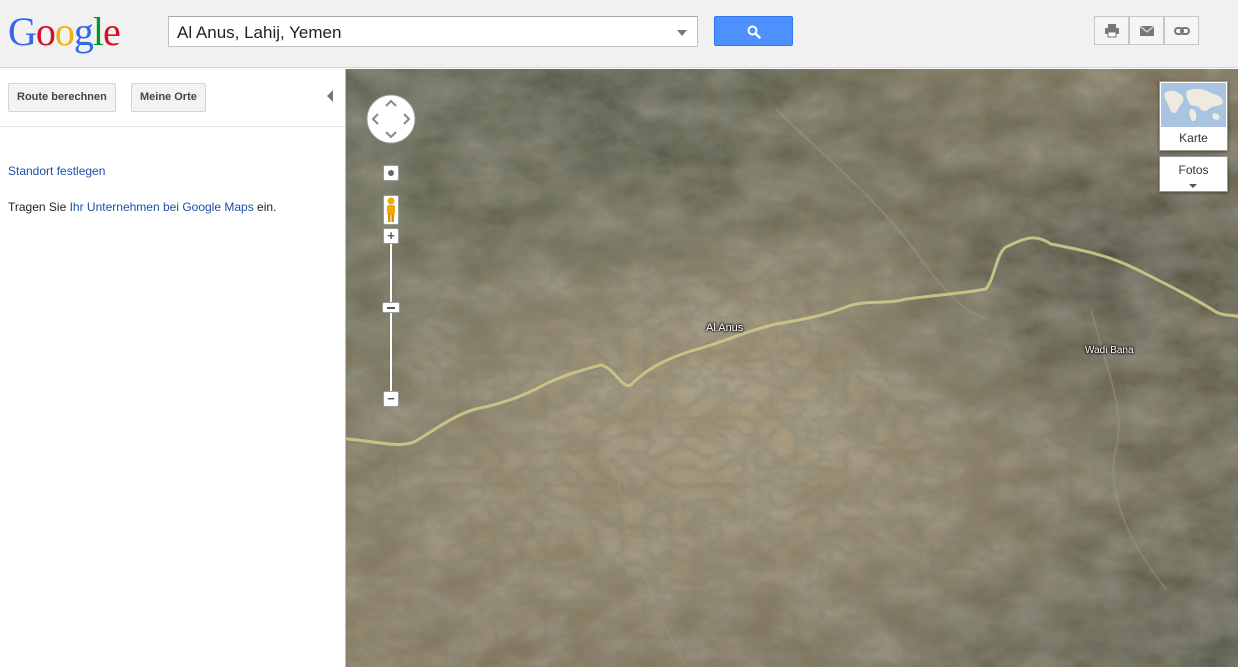 The image size is (1238, 667). Describe the element at coordinates (168, 97) in the screenshot. I see `my-places-button: Meine Orte` at that location.